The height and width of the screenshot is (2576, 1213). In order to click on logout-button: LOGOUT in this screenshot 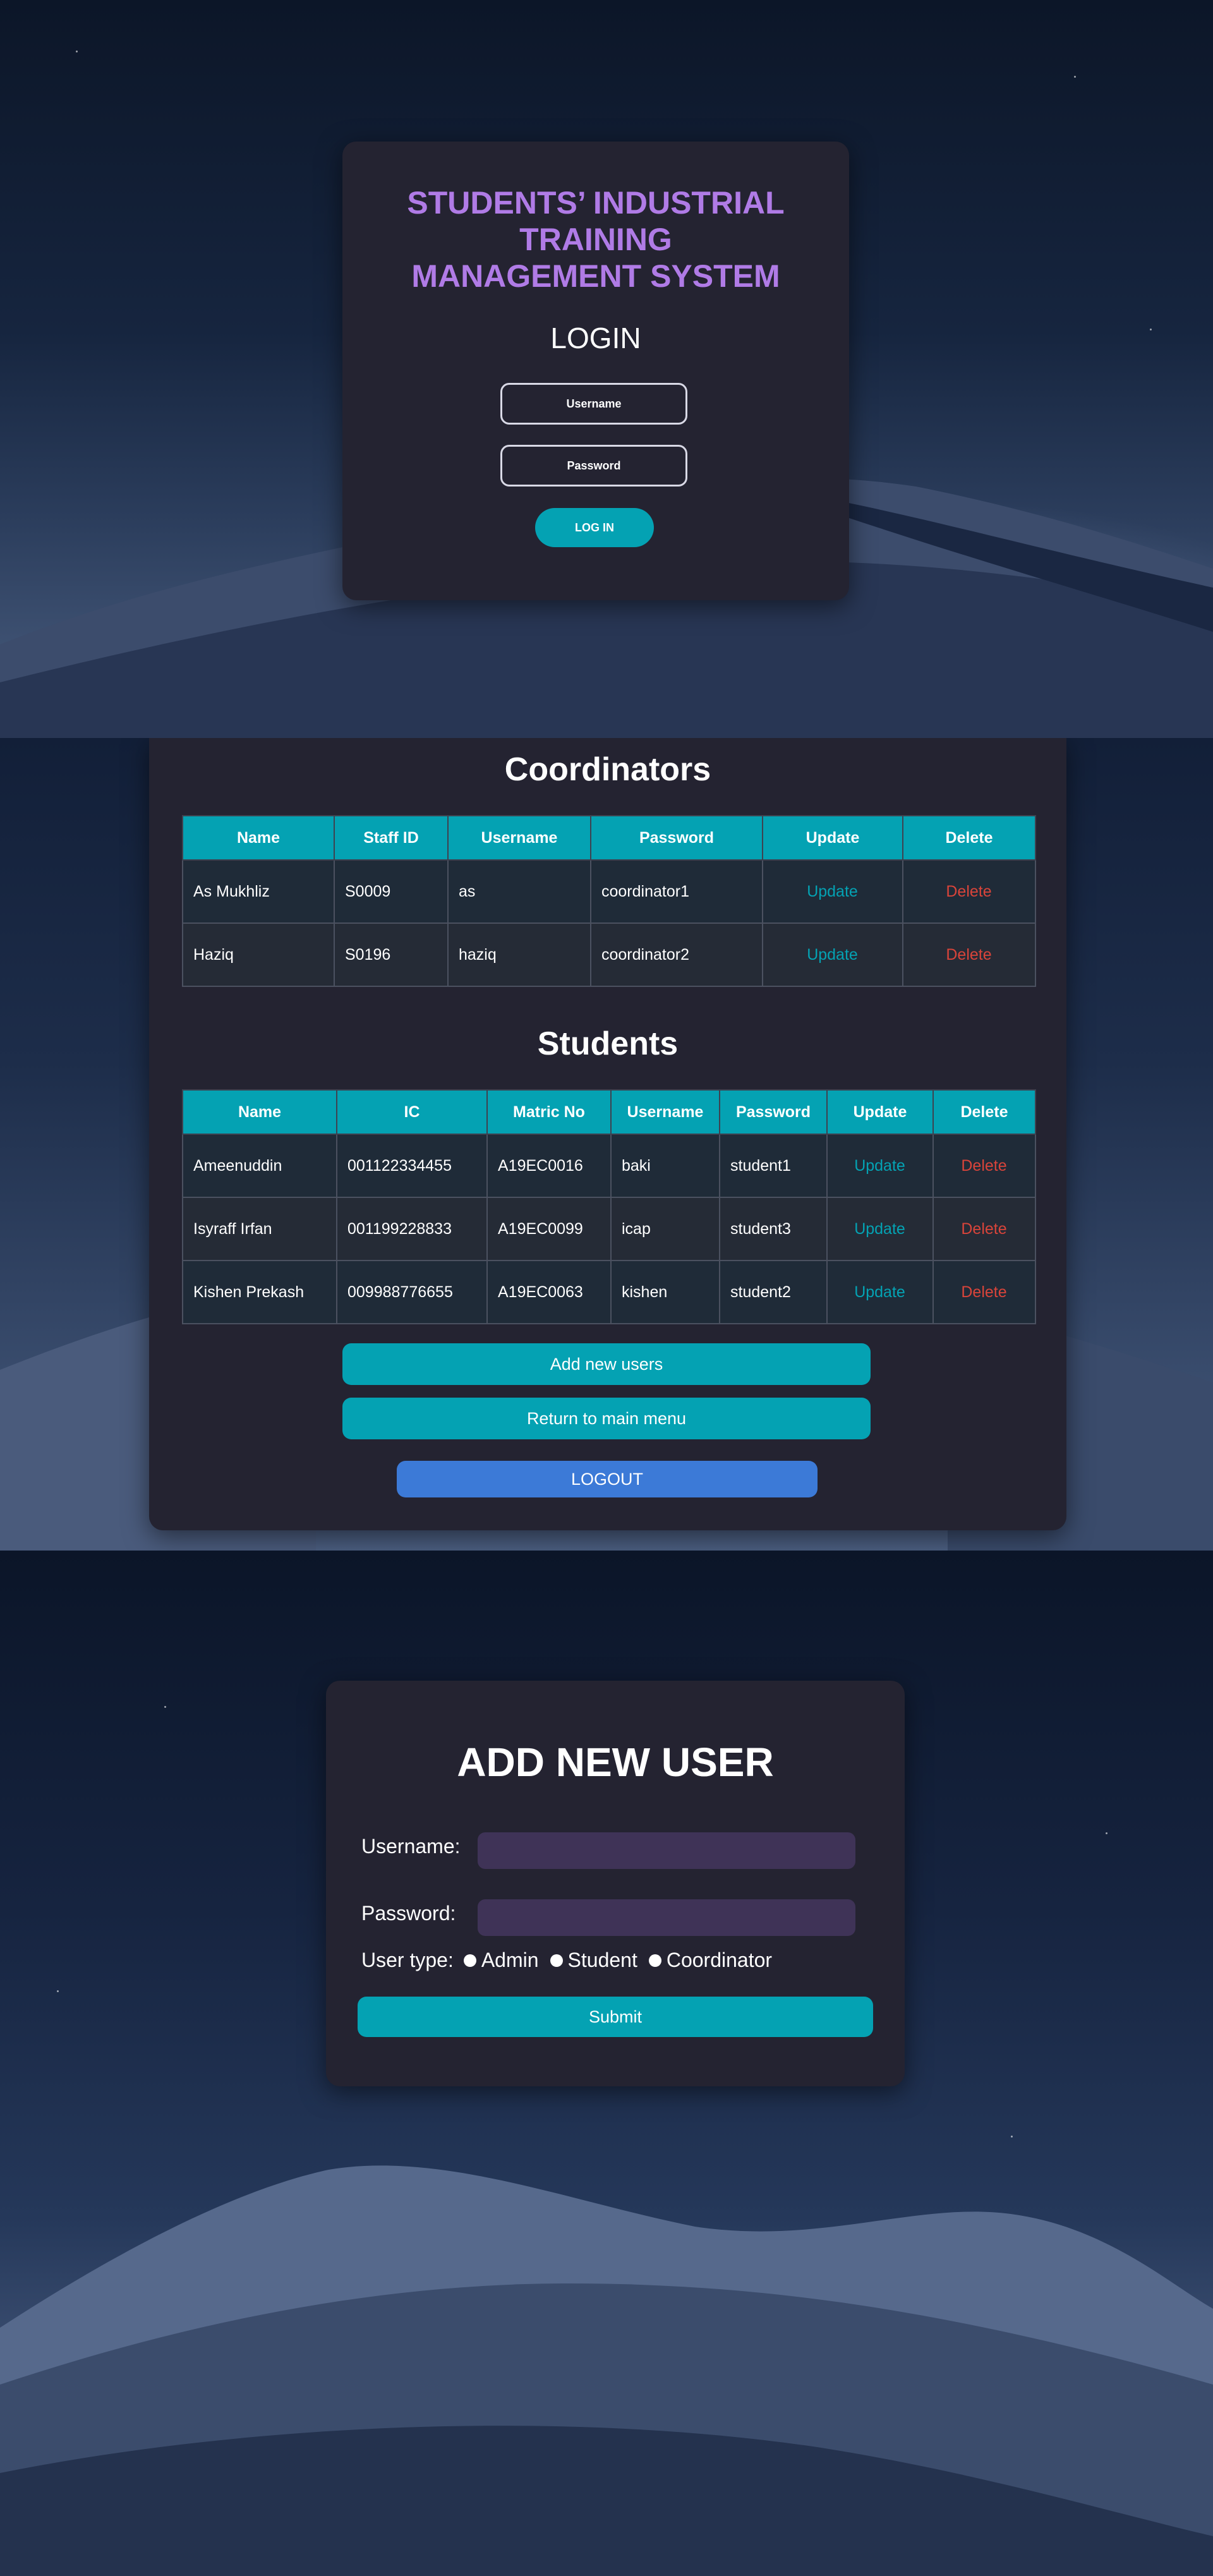, I will do `click(607, 1479)`.